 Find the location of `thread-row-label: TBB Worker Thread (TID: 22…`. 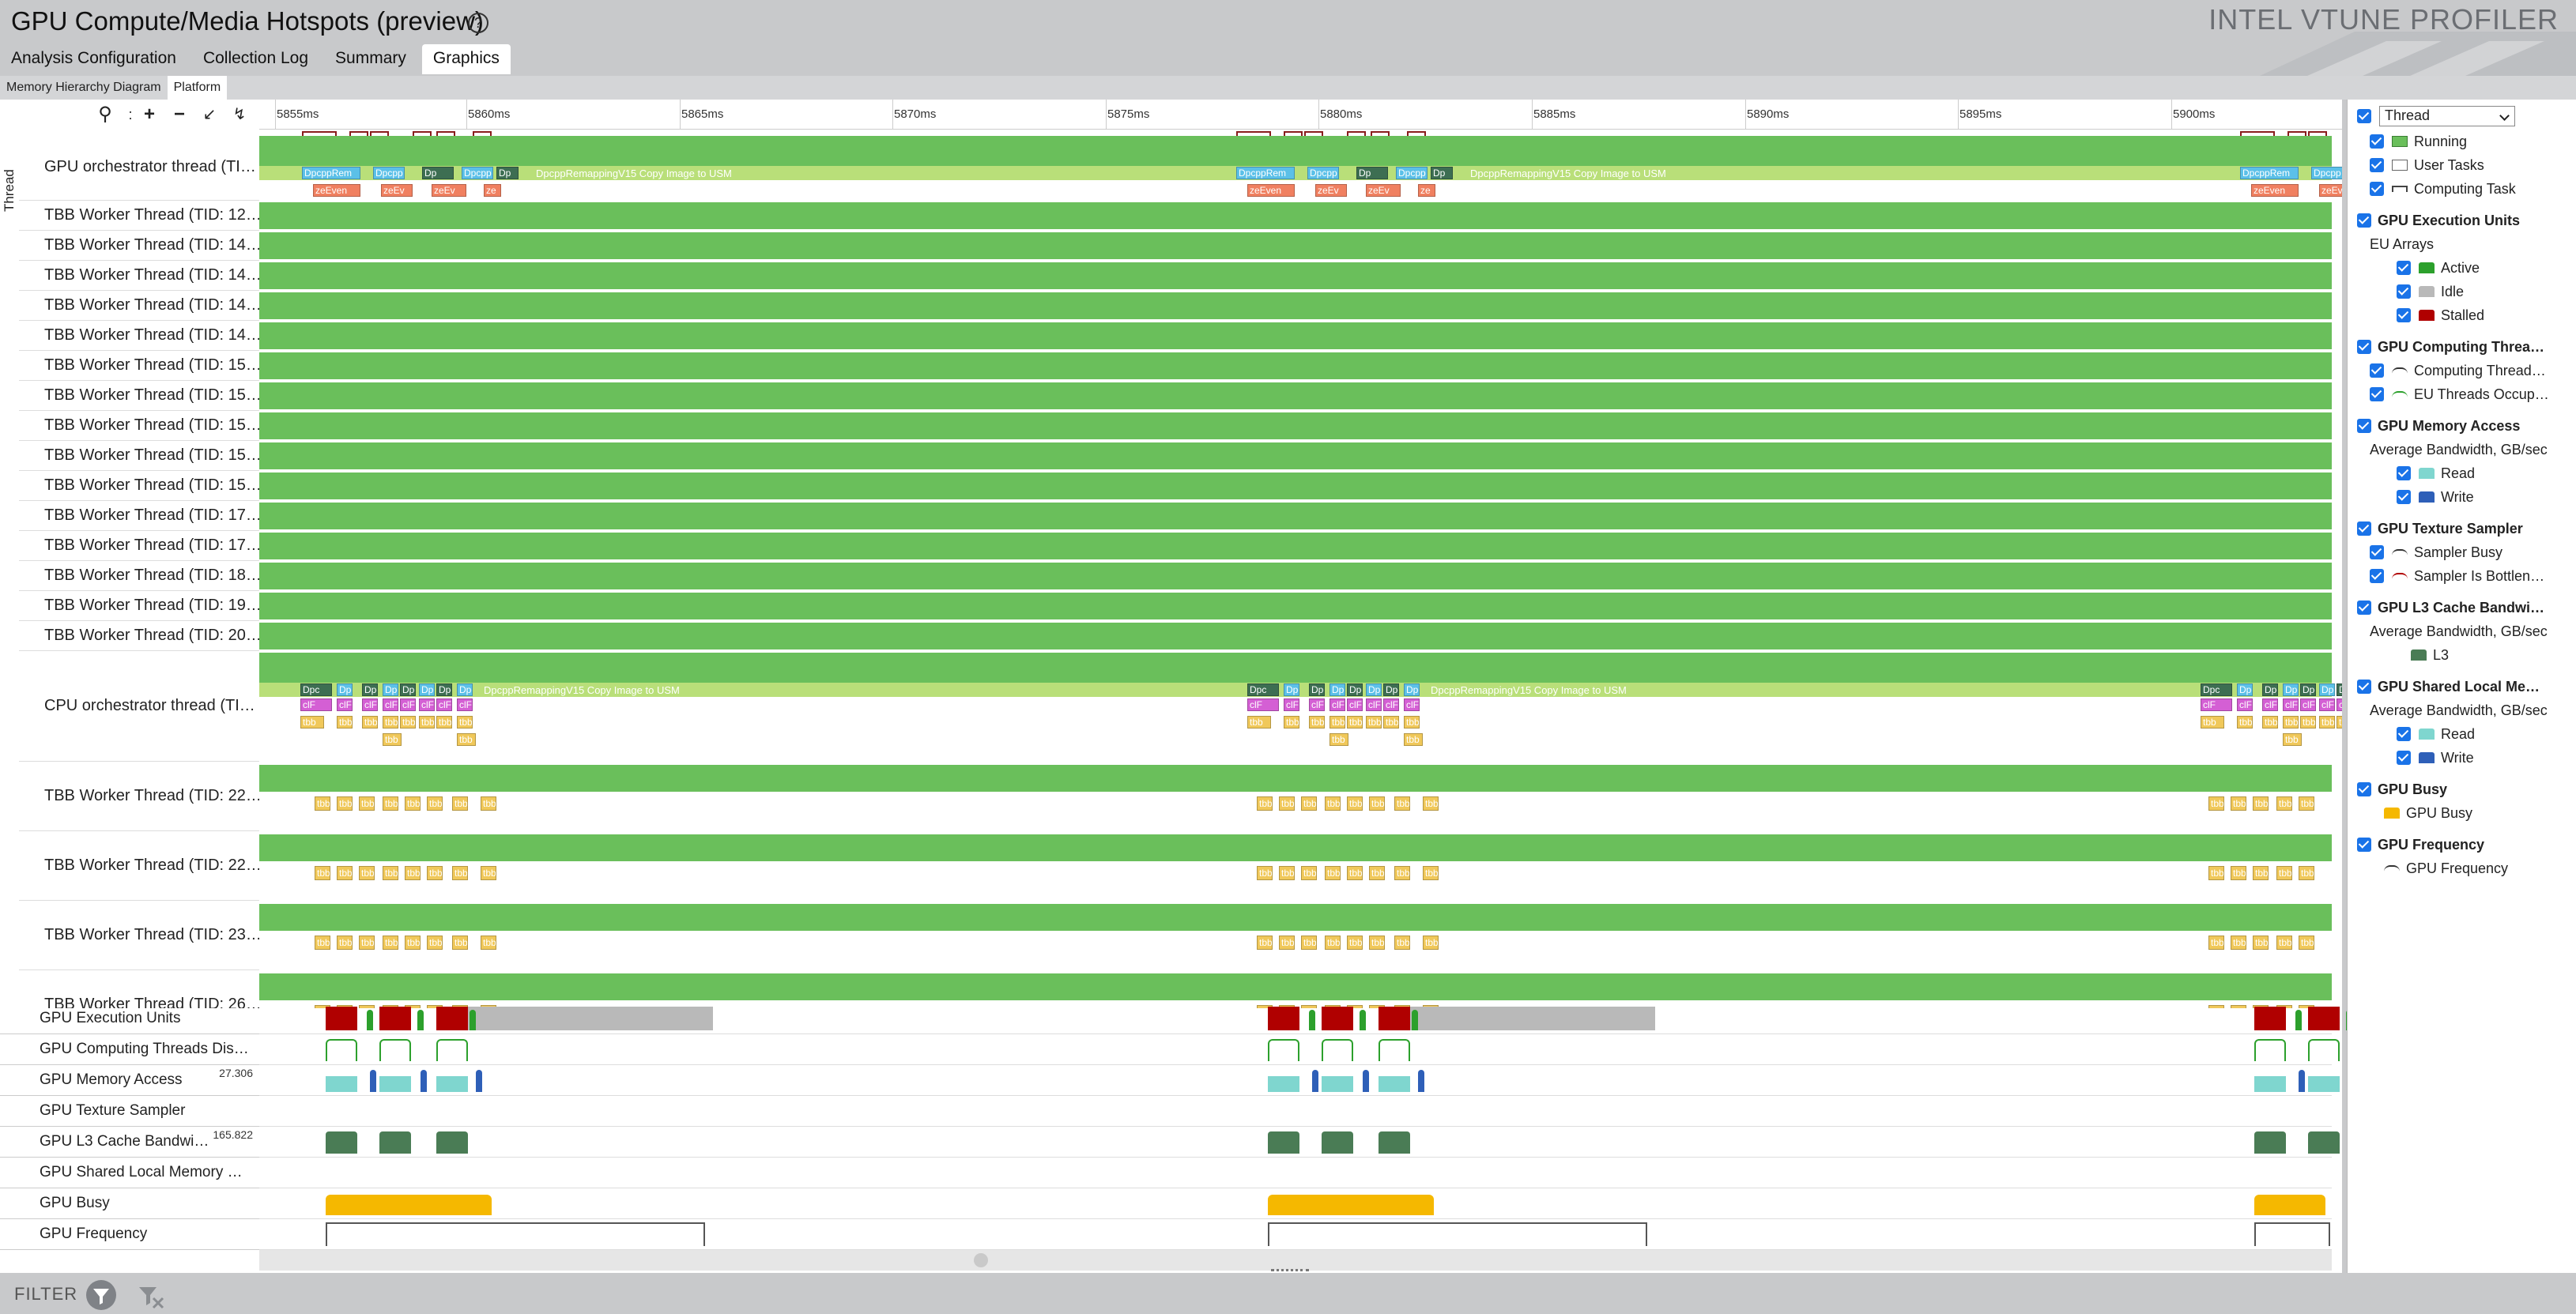

thread-row-label: TBB Worker Thread (TID: 22… is located at coordinates (139, 796).